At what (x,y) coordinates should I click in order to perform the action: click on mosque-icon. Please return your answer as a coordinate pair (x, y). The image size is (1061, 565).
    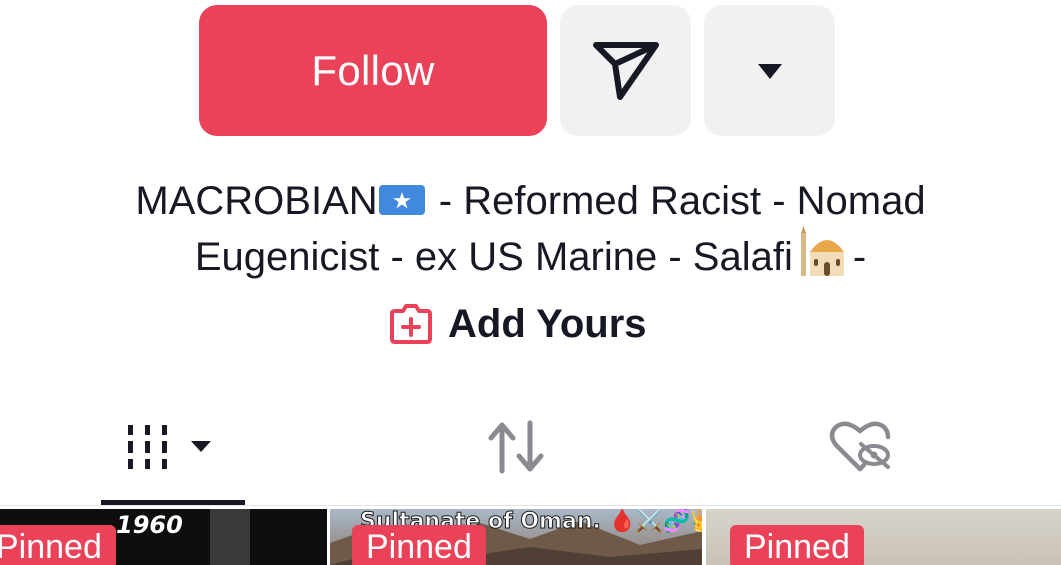
    Looking at the image, I should click on (822, 251).